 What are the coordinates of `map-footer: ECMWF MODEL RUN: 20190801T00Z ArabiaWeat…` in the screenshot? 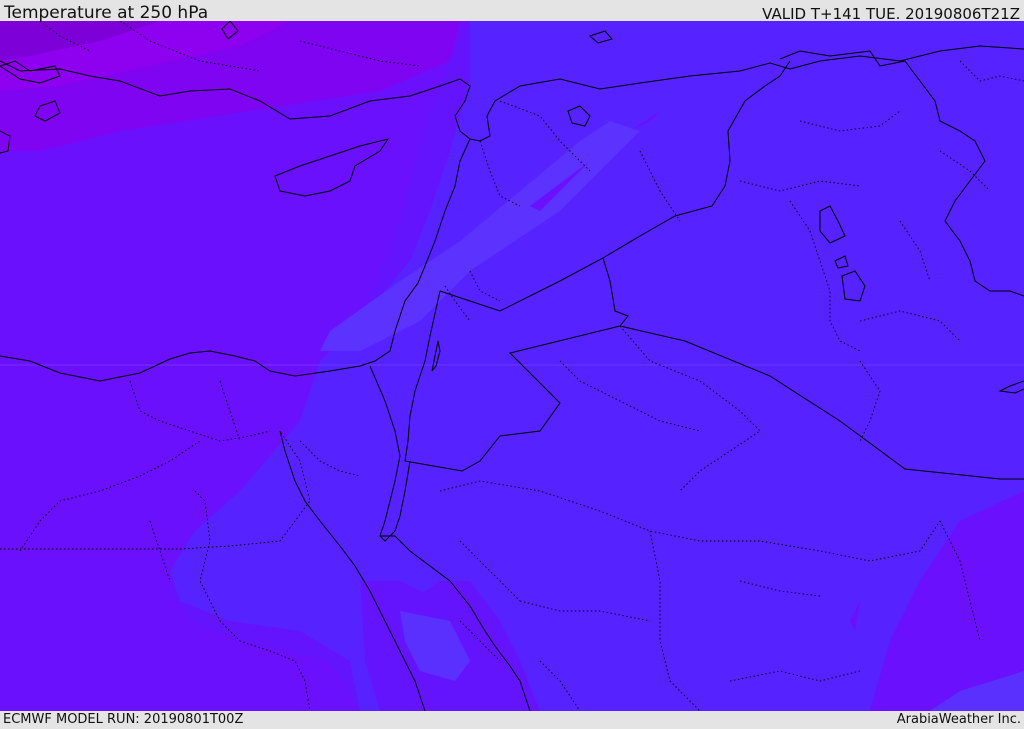 It's located at (512, 720).